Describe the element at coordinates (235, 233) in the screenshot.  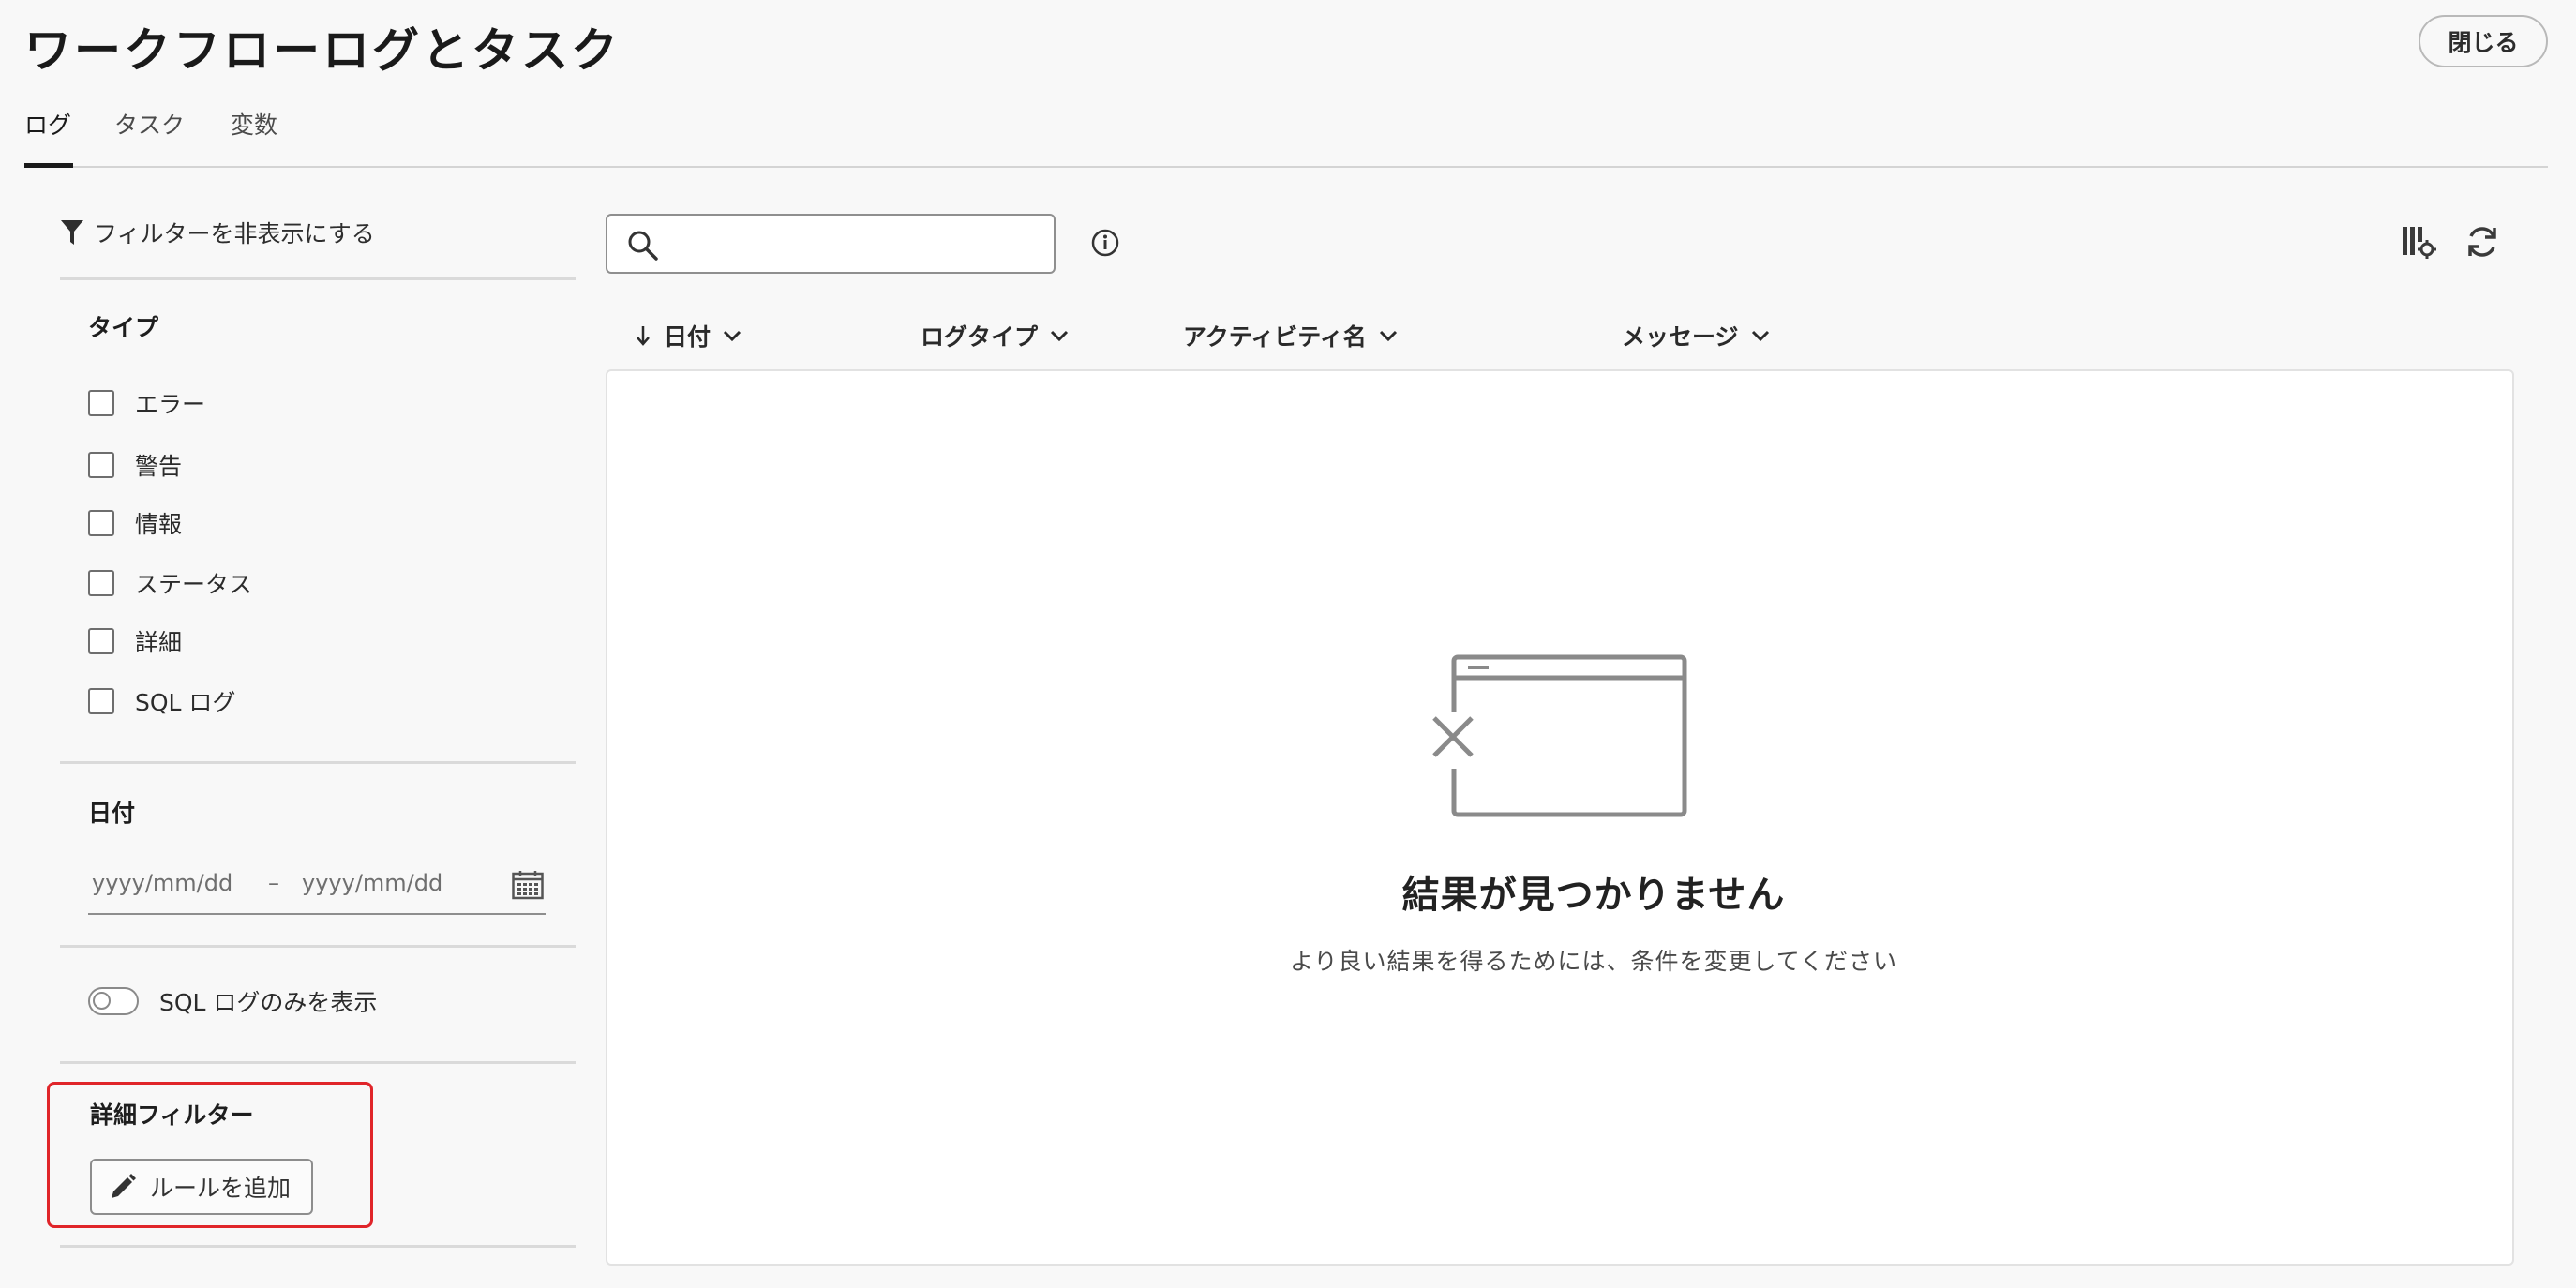
I see `hide-filters-label: フィルターを非表示にする` at that location.